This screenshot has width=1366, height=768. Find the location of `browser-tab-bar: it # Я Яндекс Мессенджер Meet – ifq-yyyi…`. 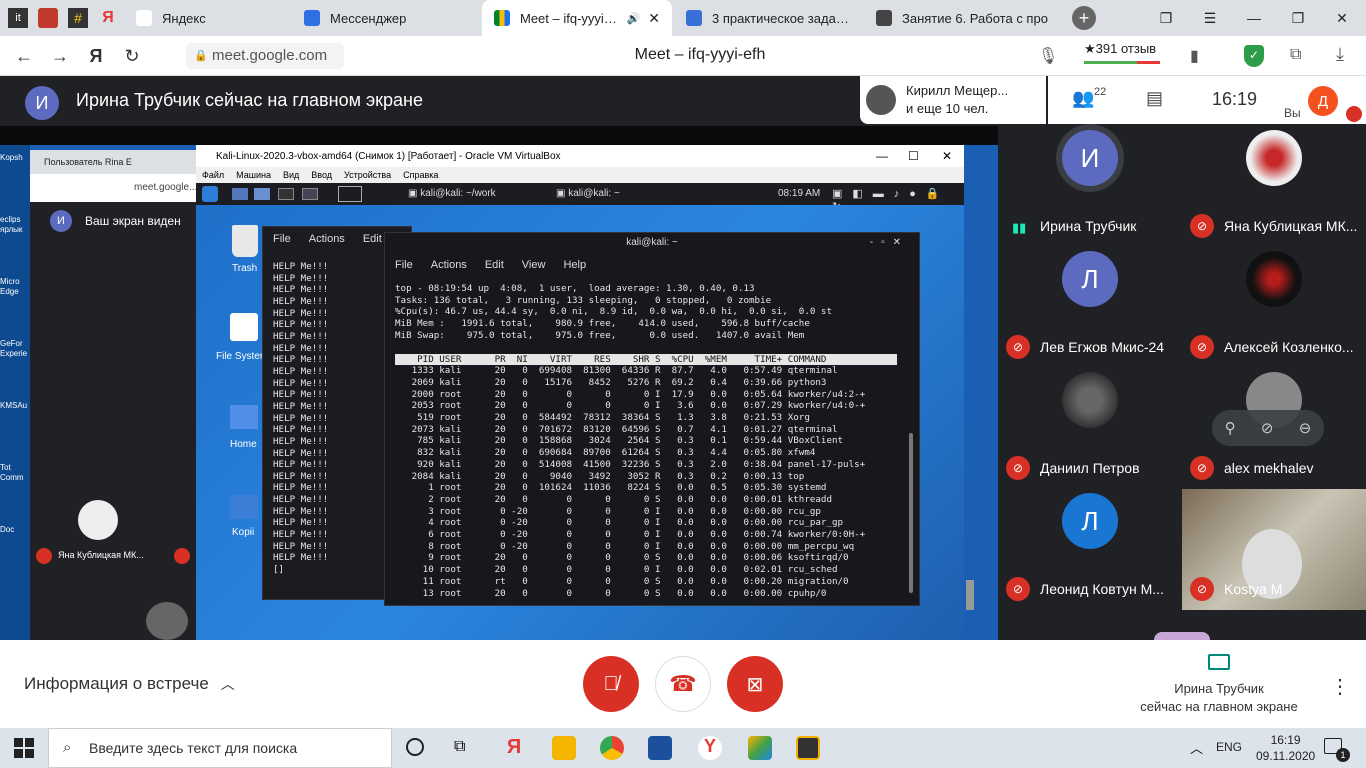

browser-tab-bar: it # Я Яндекс Мессенджер Meet – ifq-yyyi… is located at coordinates (683, 18).